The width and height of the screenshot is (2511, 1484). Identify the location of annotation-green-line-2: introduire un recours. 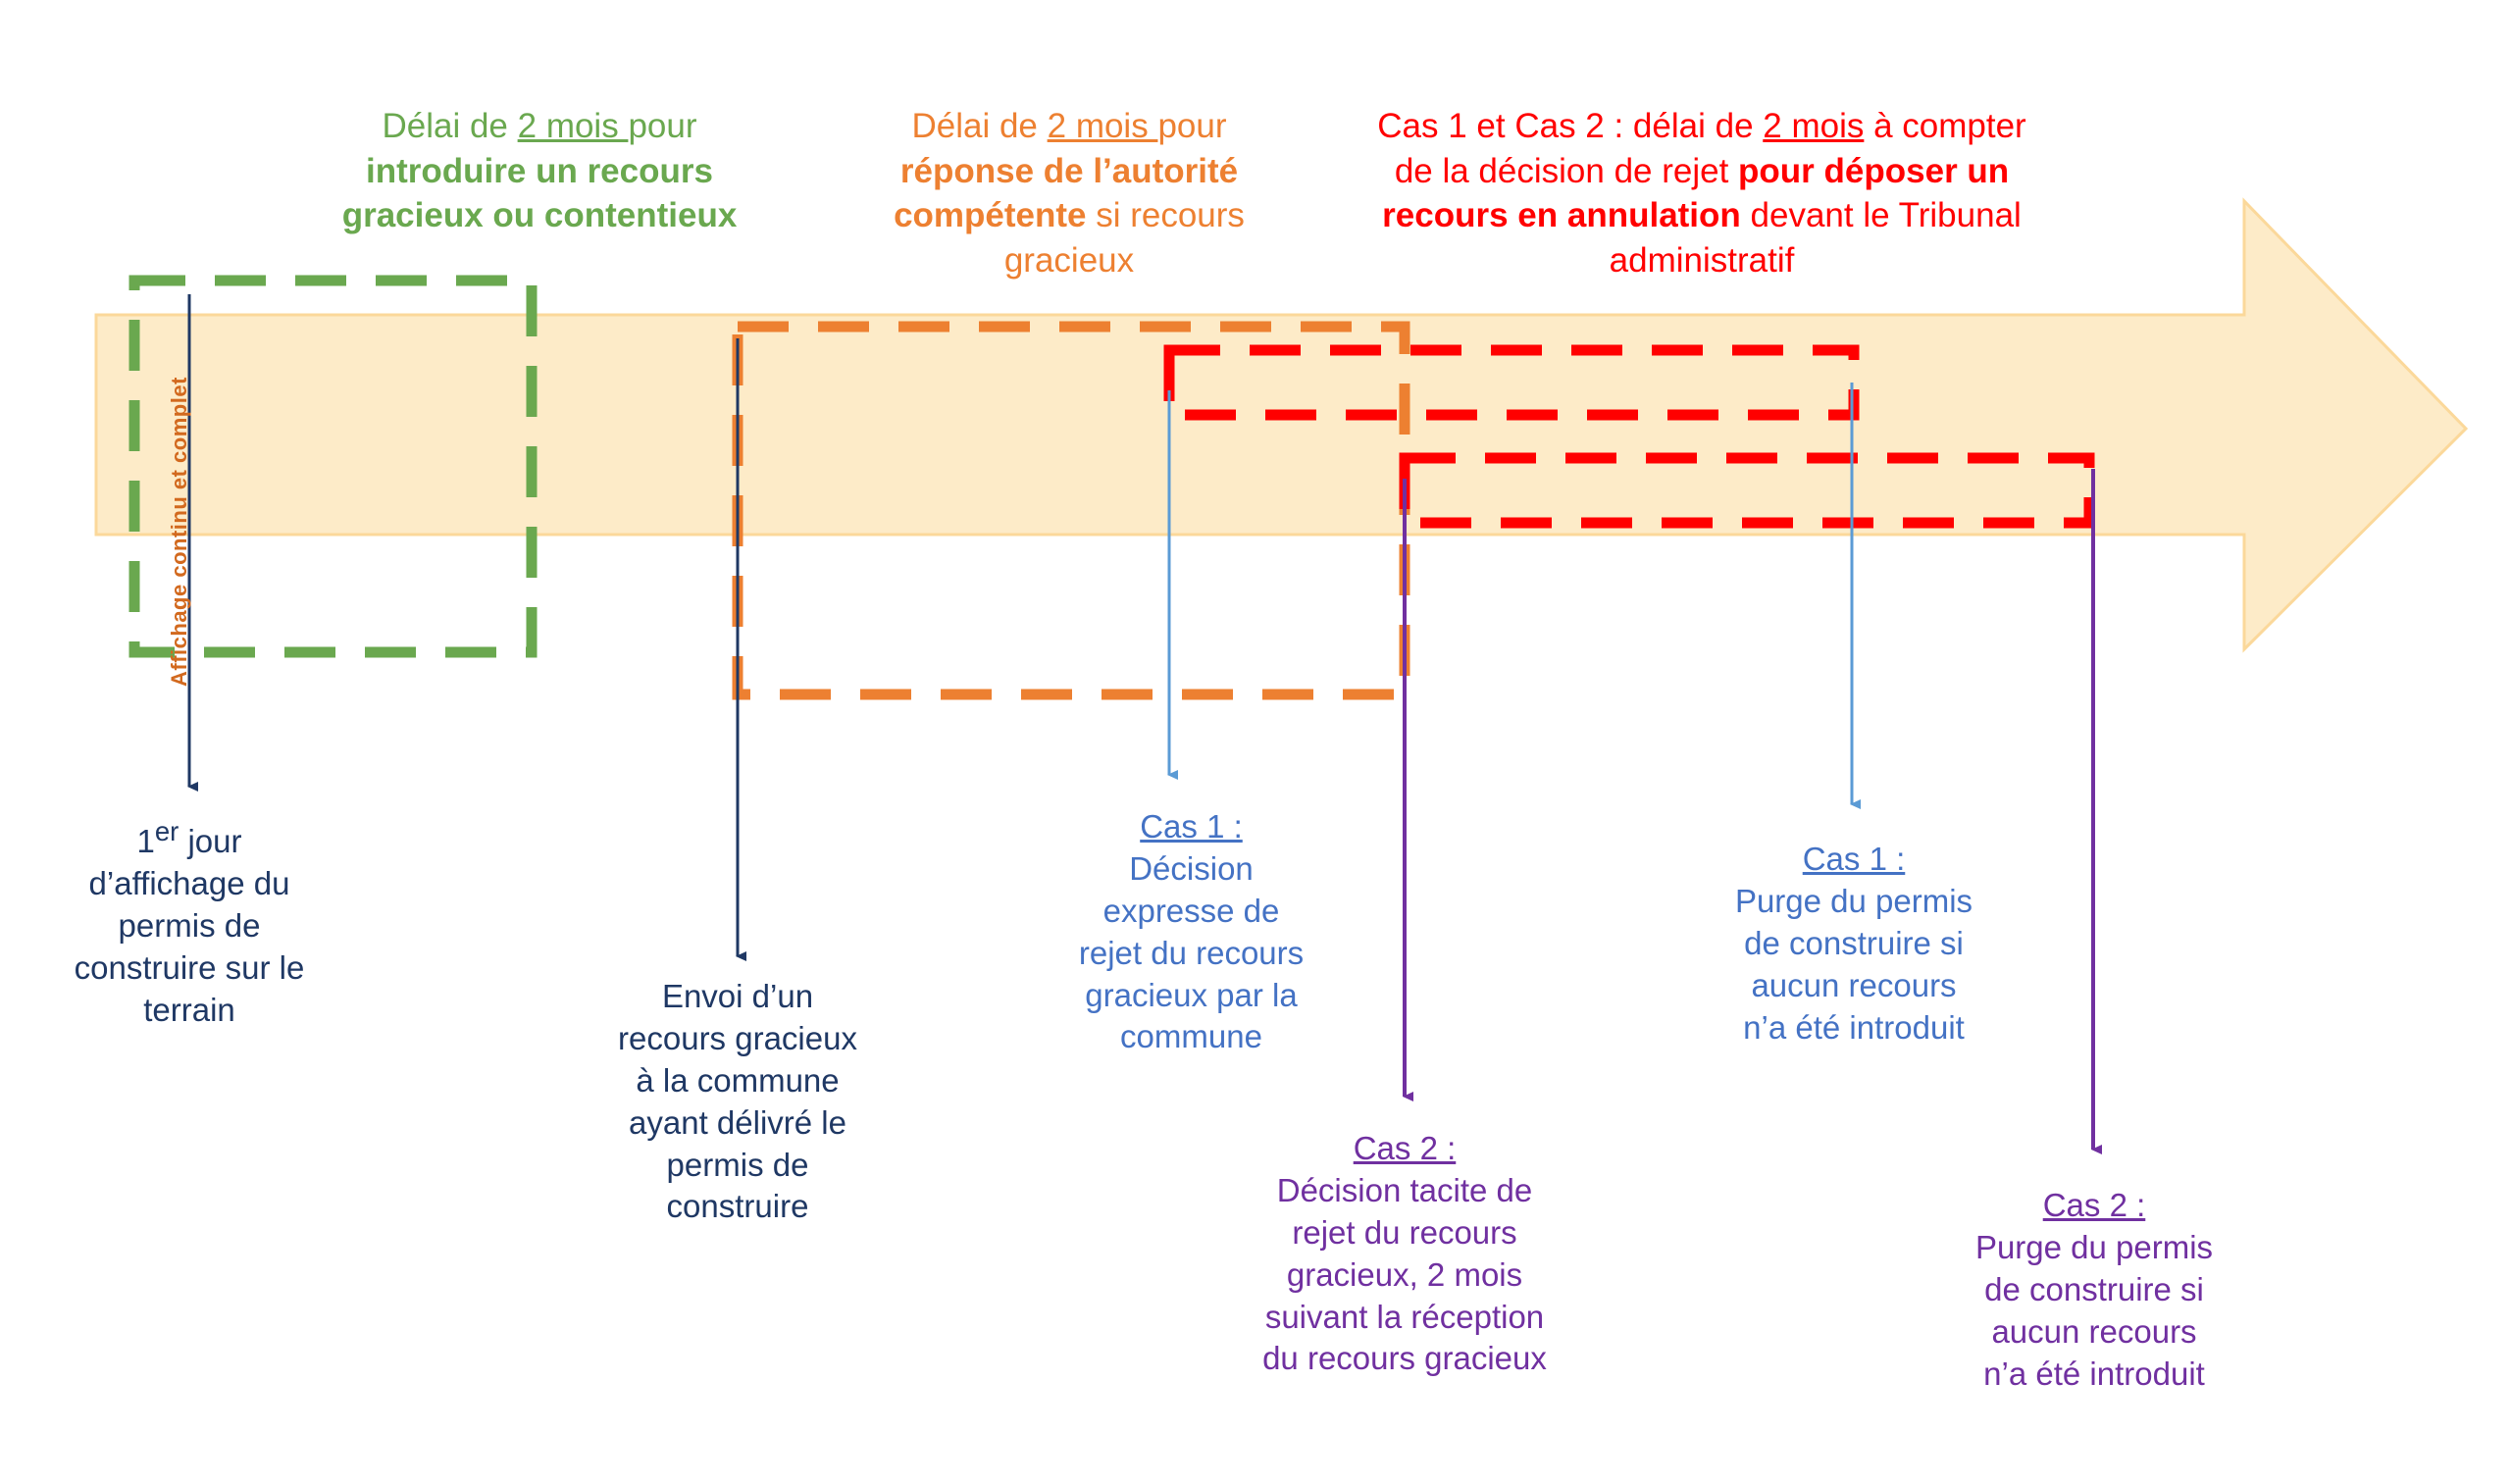
(539, 170).